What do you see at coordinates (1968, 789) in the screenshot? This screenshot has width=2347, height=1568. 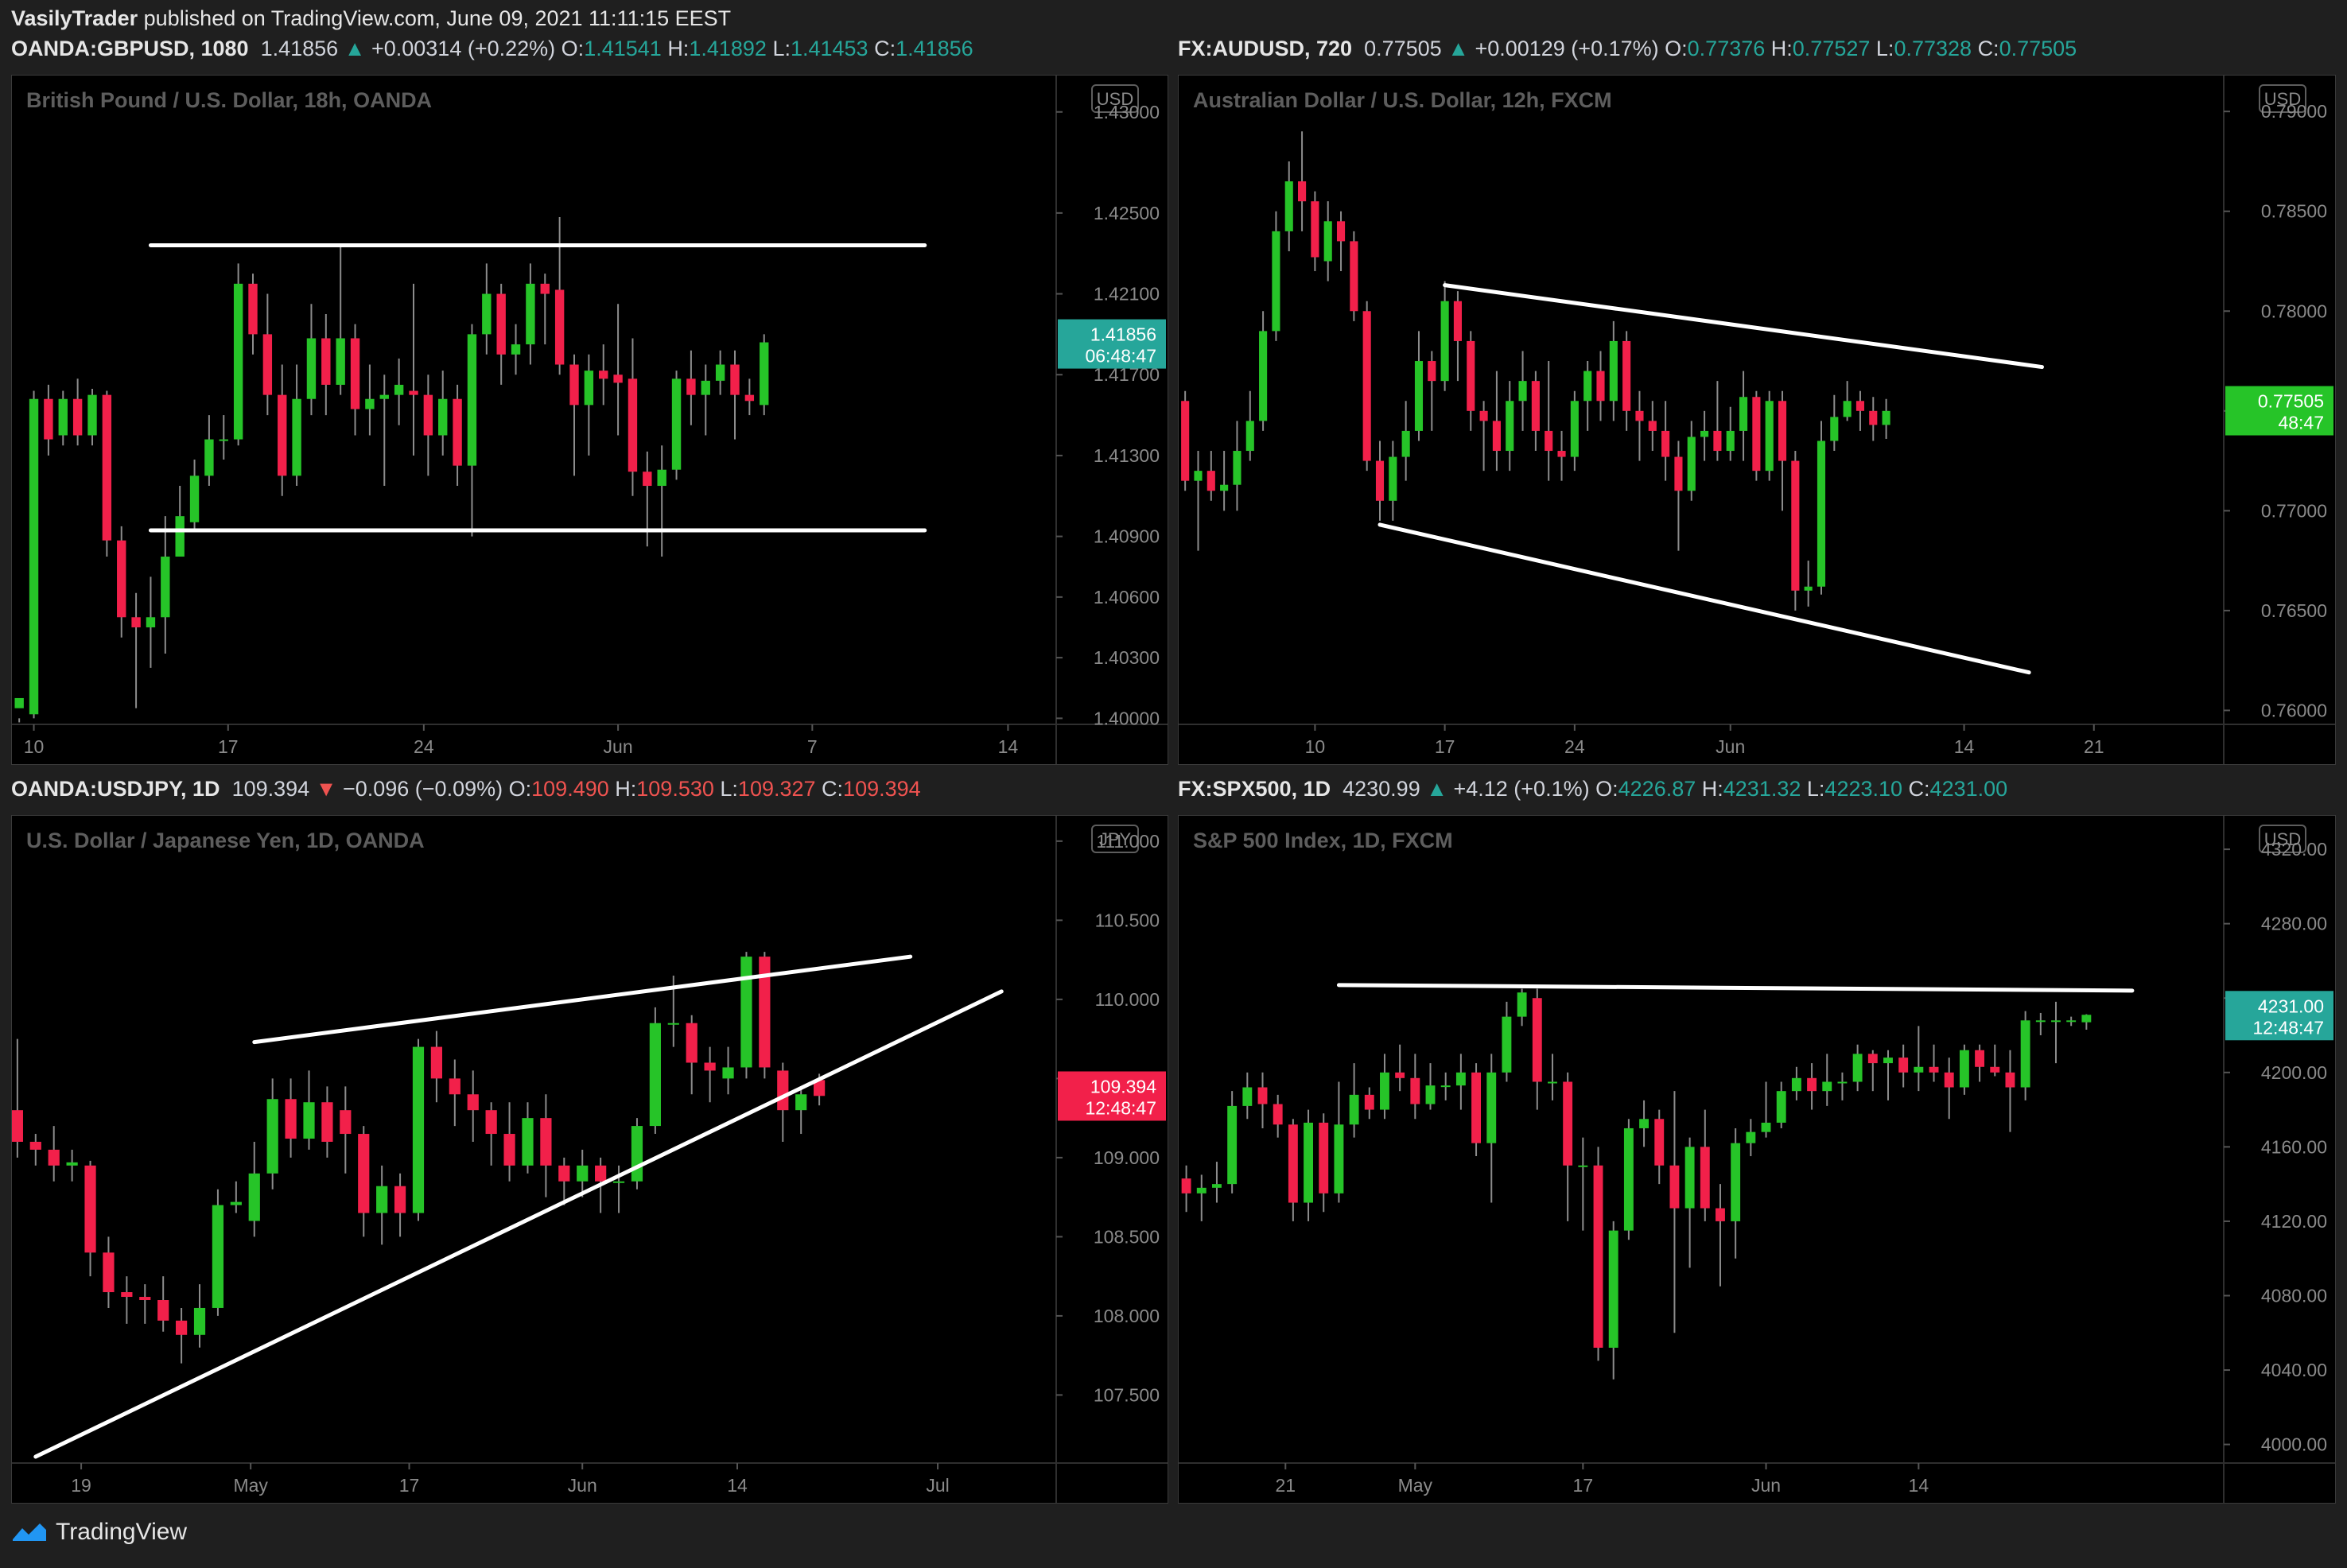 I see `close-value: 4231.00` at bounding box center [1968, 789].